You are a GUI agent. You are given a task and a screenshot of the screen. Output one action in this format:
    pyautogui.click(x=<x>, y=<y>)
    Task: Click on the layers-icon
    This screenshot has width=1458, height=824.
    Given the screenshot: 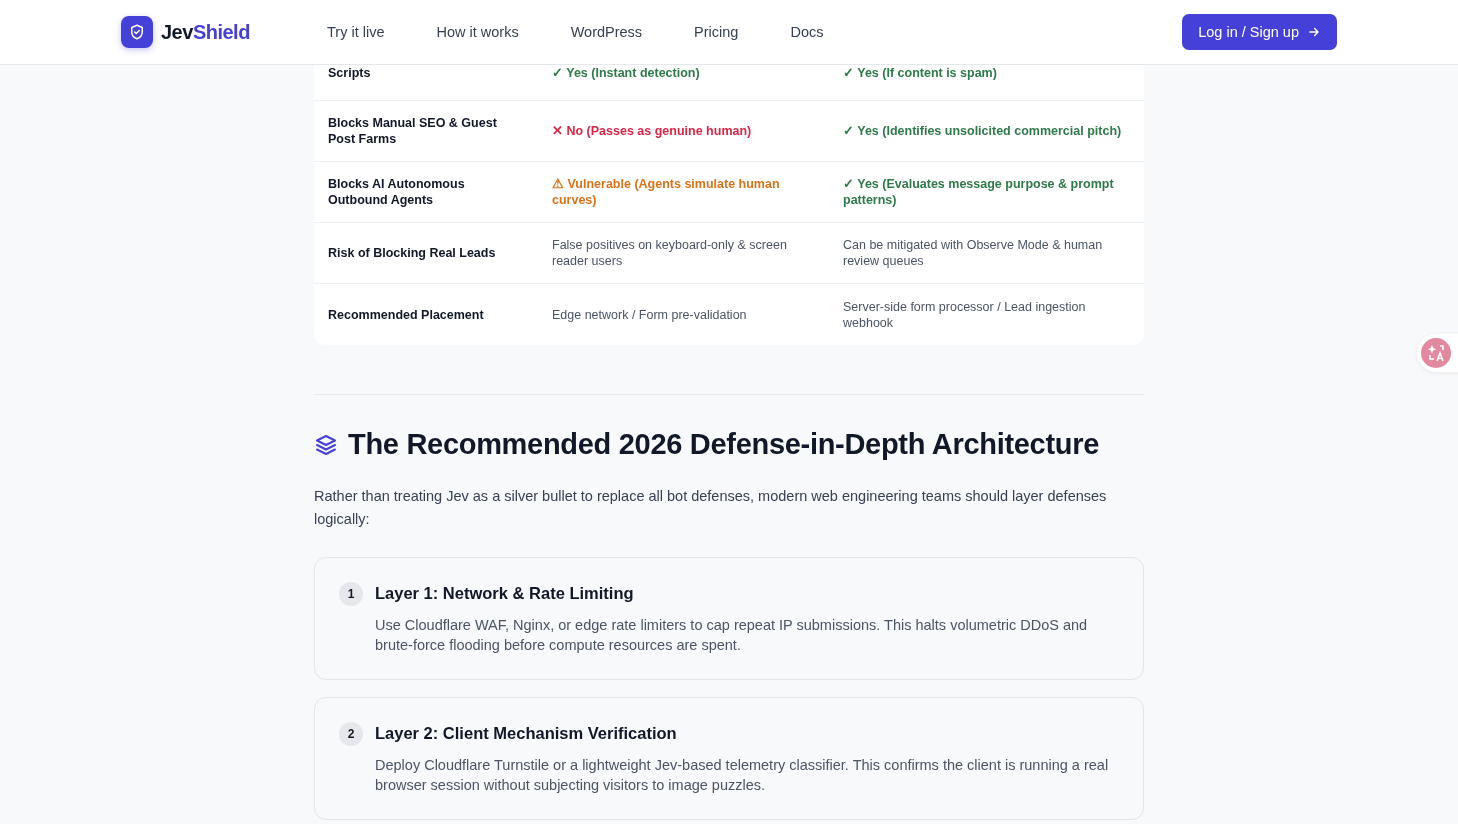 What is the action you would take?
    pyautogui.click(x=326, y=444)
    